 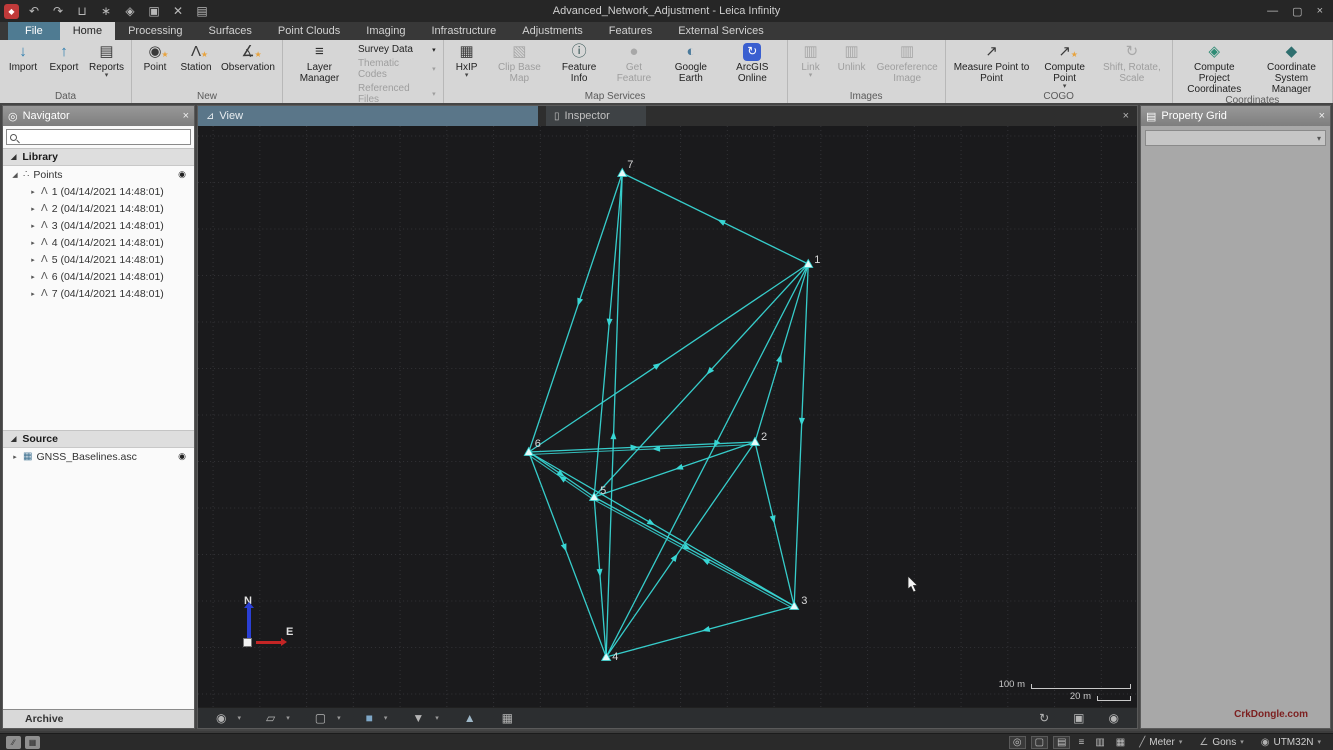 I want to click on tree-item-point: ▸ Λ 1 (04/14/2021 14:48:01), so click(x=98, y=191).